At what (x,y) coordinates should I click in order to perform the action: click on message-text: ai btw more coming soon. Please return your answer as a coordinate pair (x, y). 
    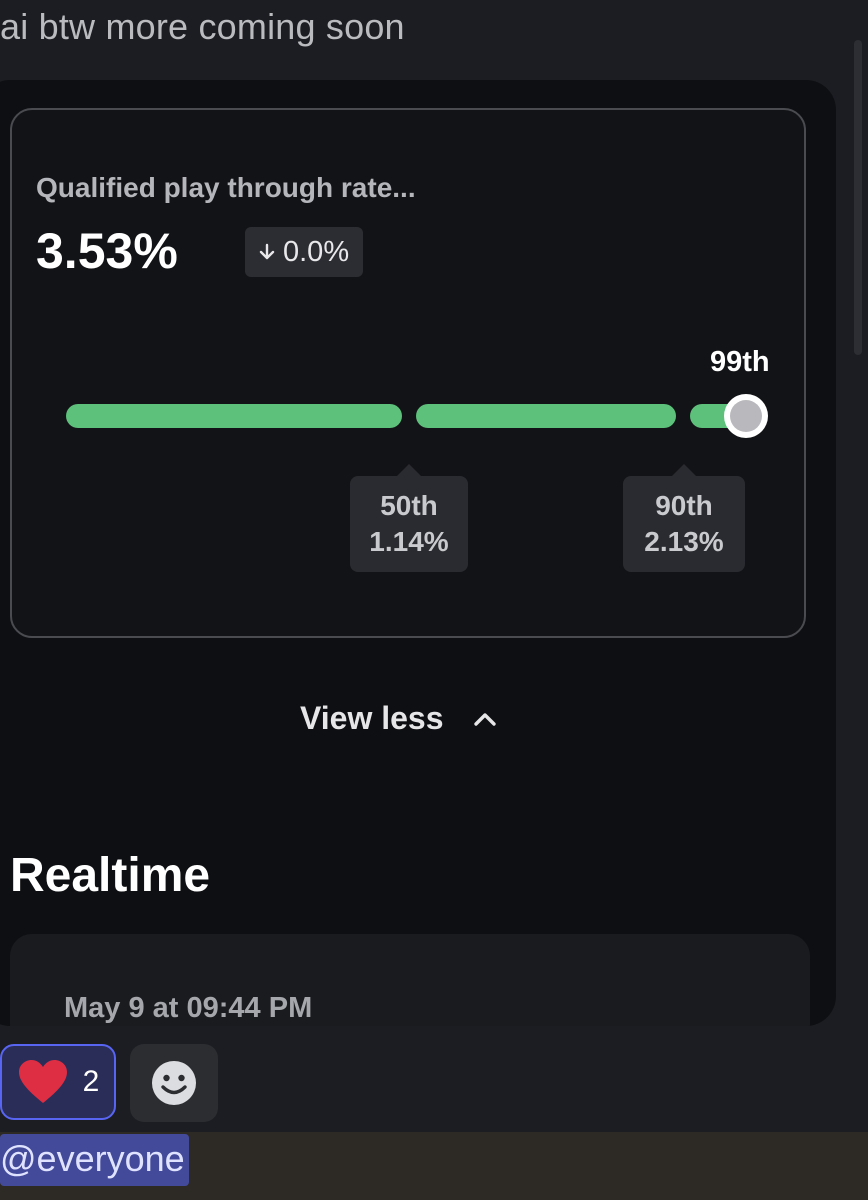
    Looking at the image, I should click on (202, 26).